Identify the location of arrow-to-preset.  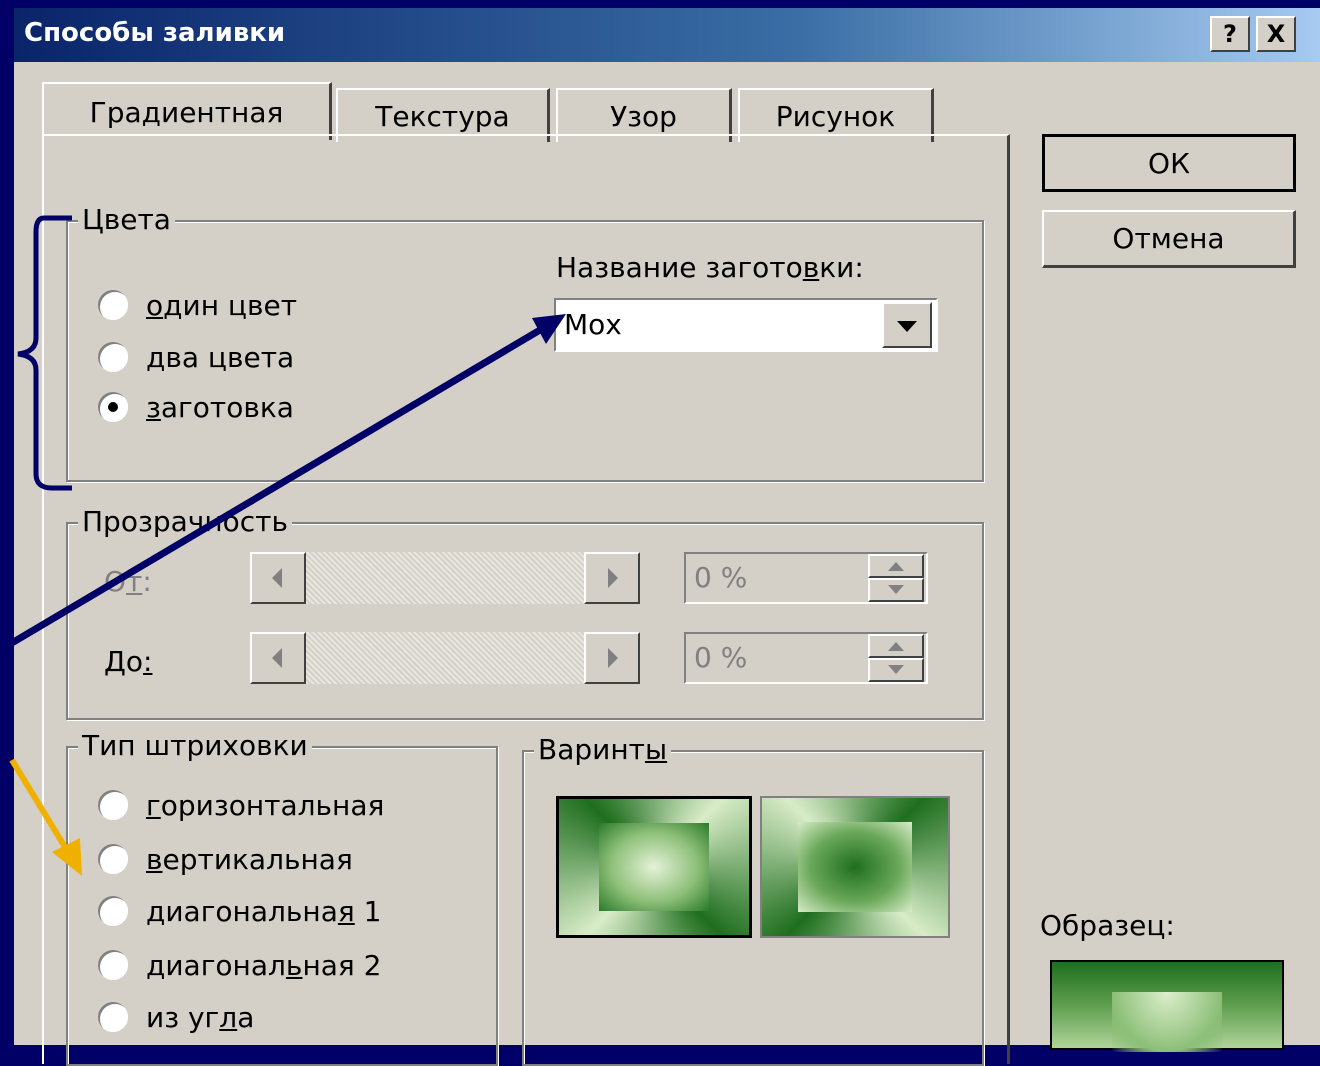
(271, 490).